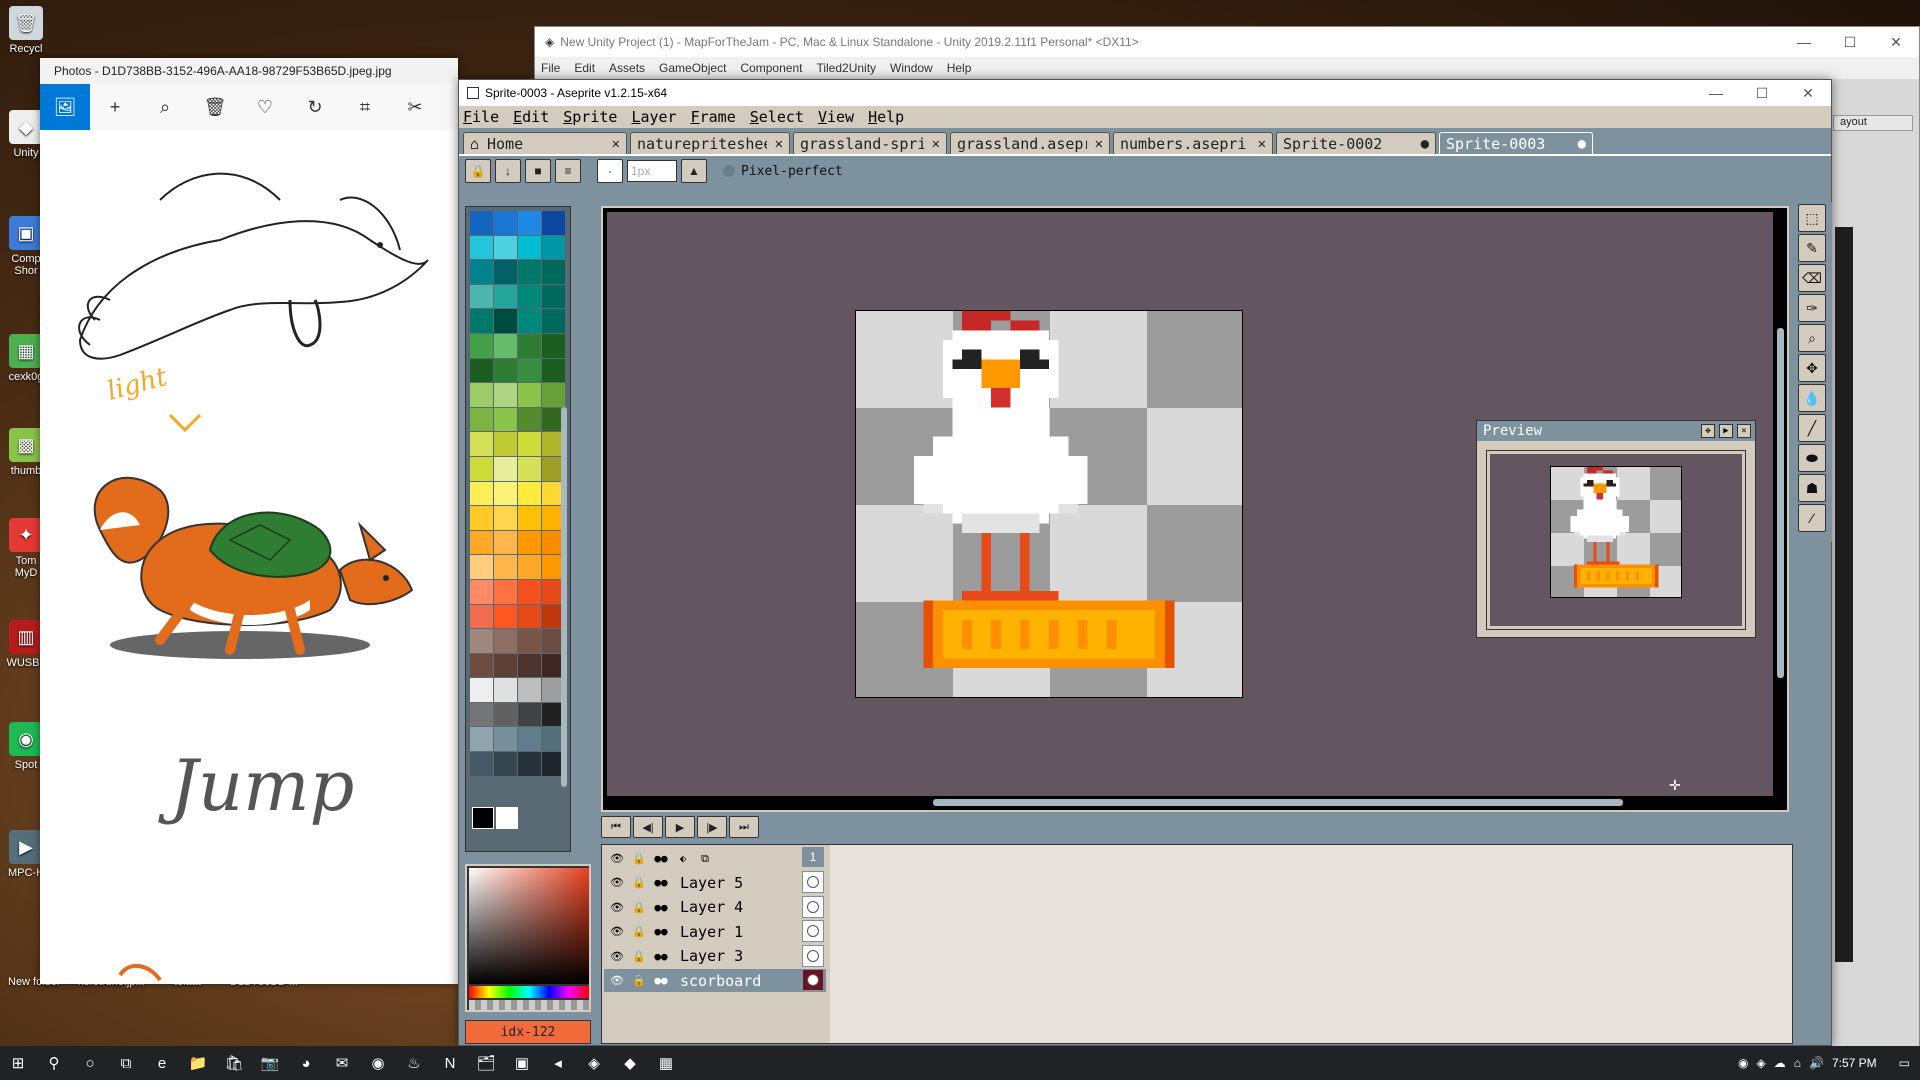  Describe the element at coordinates (507, 818) in the screenshot. I see `background-color` at that location.